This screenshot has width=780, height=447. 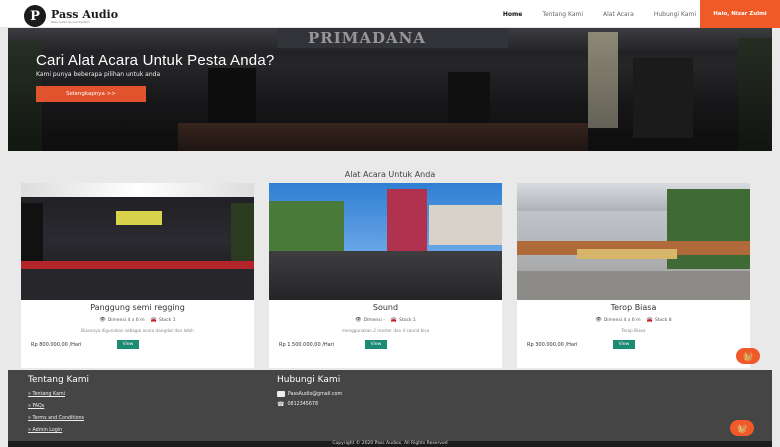 What do you see at coordinates (35, 16) in the screenshot?
I see `logo-icon: P` at bounding box center [35, 16].